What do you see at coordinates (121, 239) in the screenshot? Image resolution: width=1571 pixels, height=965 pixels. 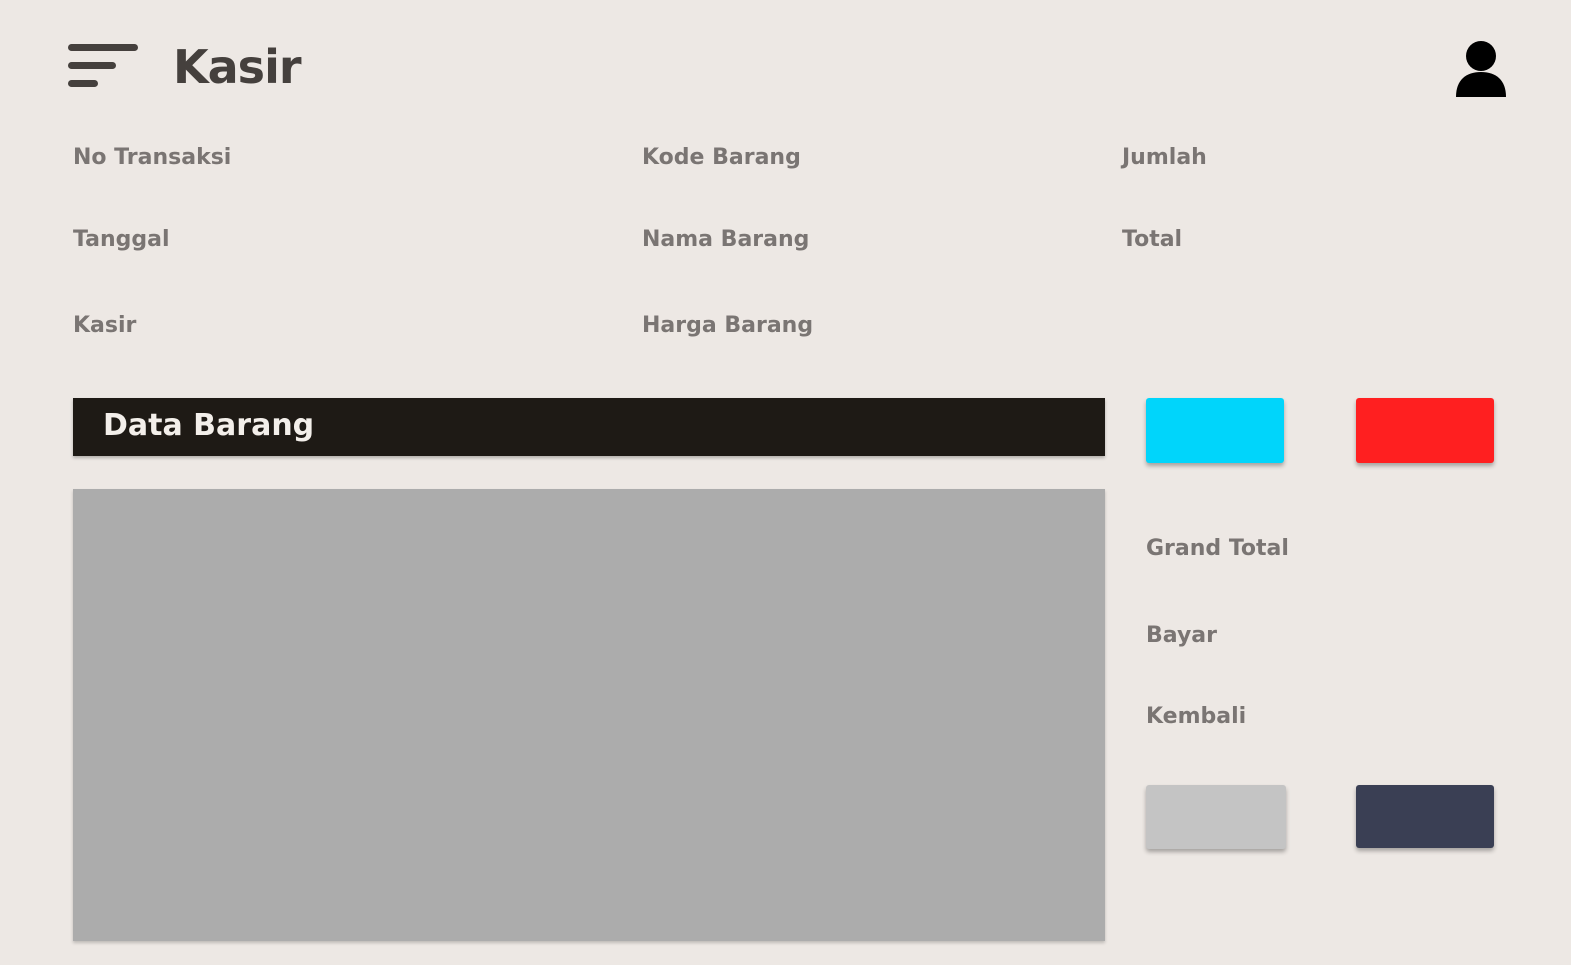 I see `tanggal-label: Tanggal` at bounding box center [121, 239].